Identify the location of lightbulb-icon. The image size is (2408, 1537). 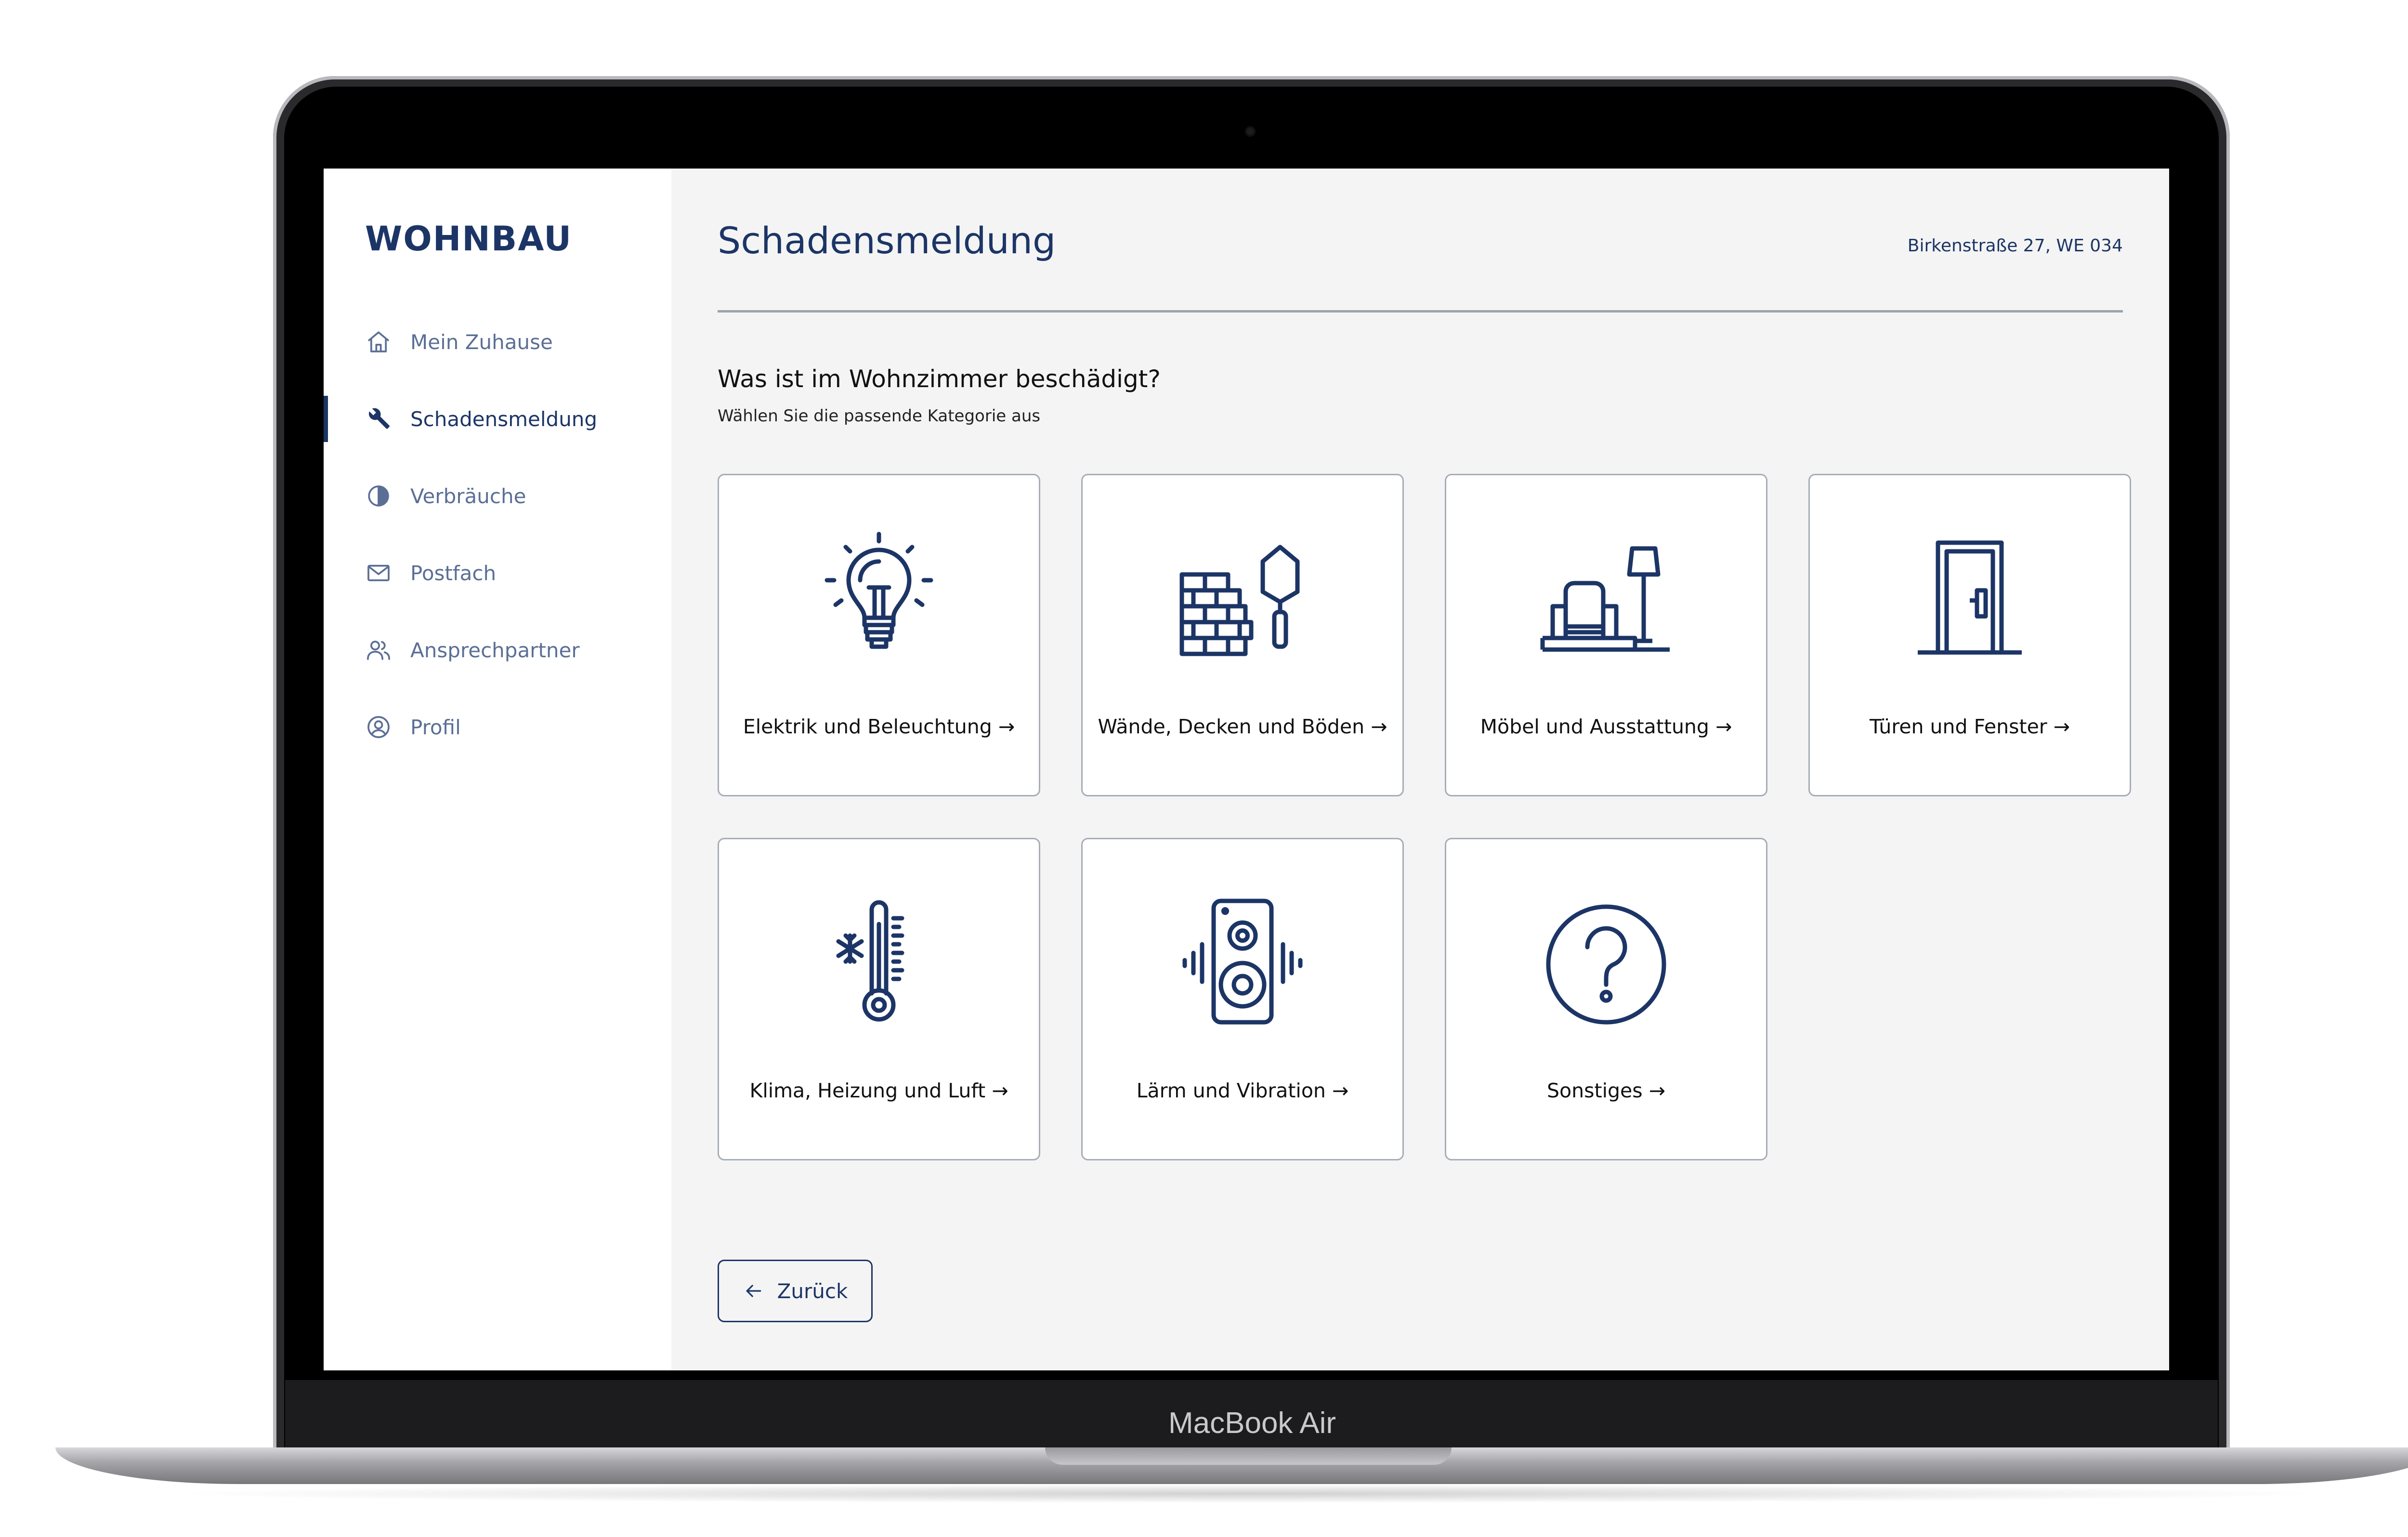
(879, 600).